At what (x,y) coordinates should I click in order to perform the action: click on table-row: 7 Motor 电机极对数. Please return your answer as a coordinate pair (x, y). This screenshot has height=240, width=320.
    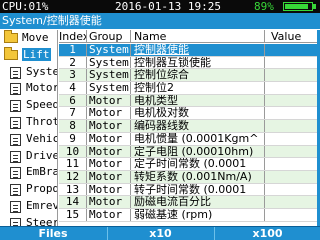
    Looking at the image, I should click on (189, 114).